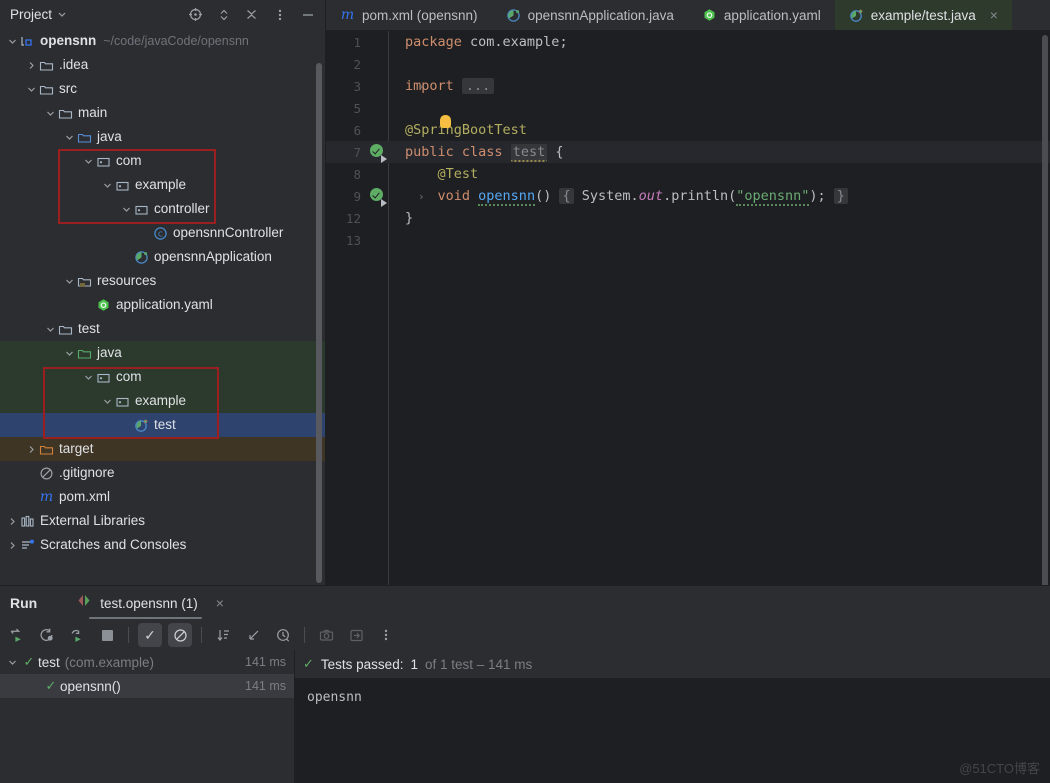 This screenshot has height=783, width=1050. Describe the element at coordinates (688, 152) in the screenshot. I see `code-line: 7 public class test {` at that location.